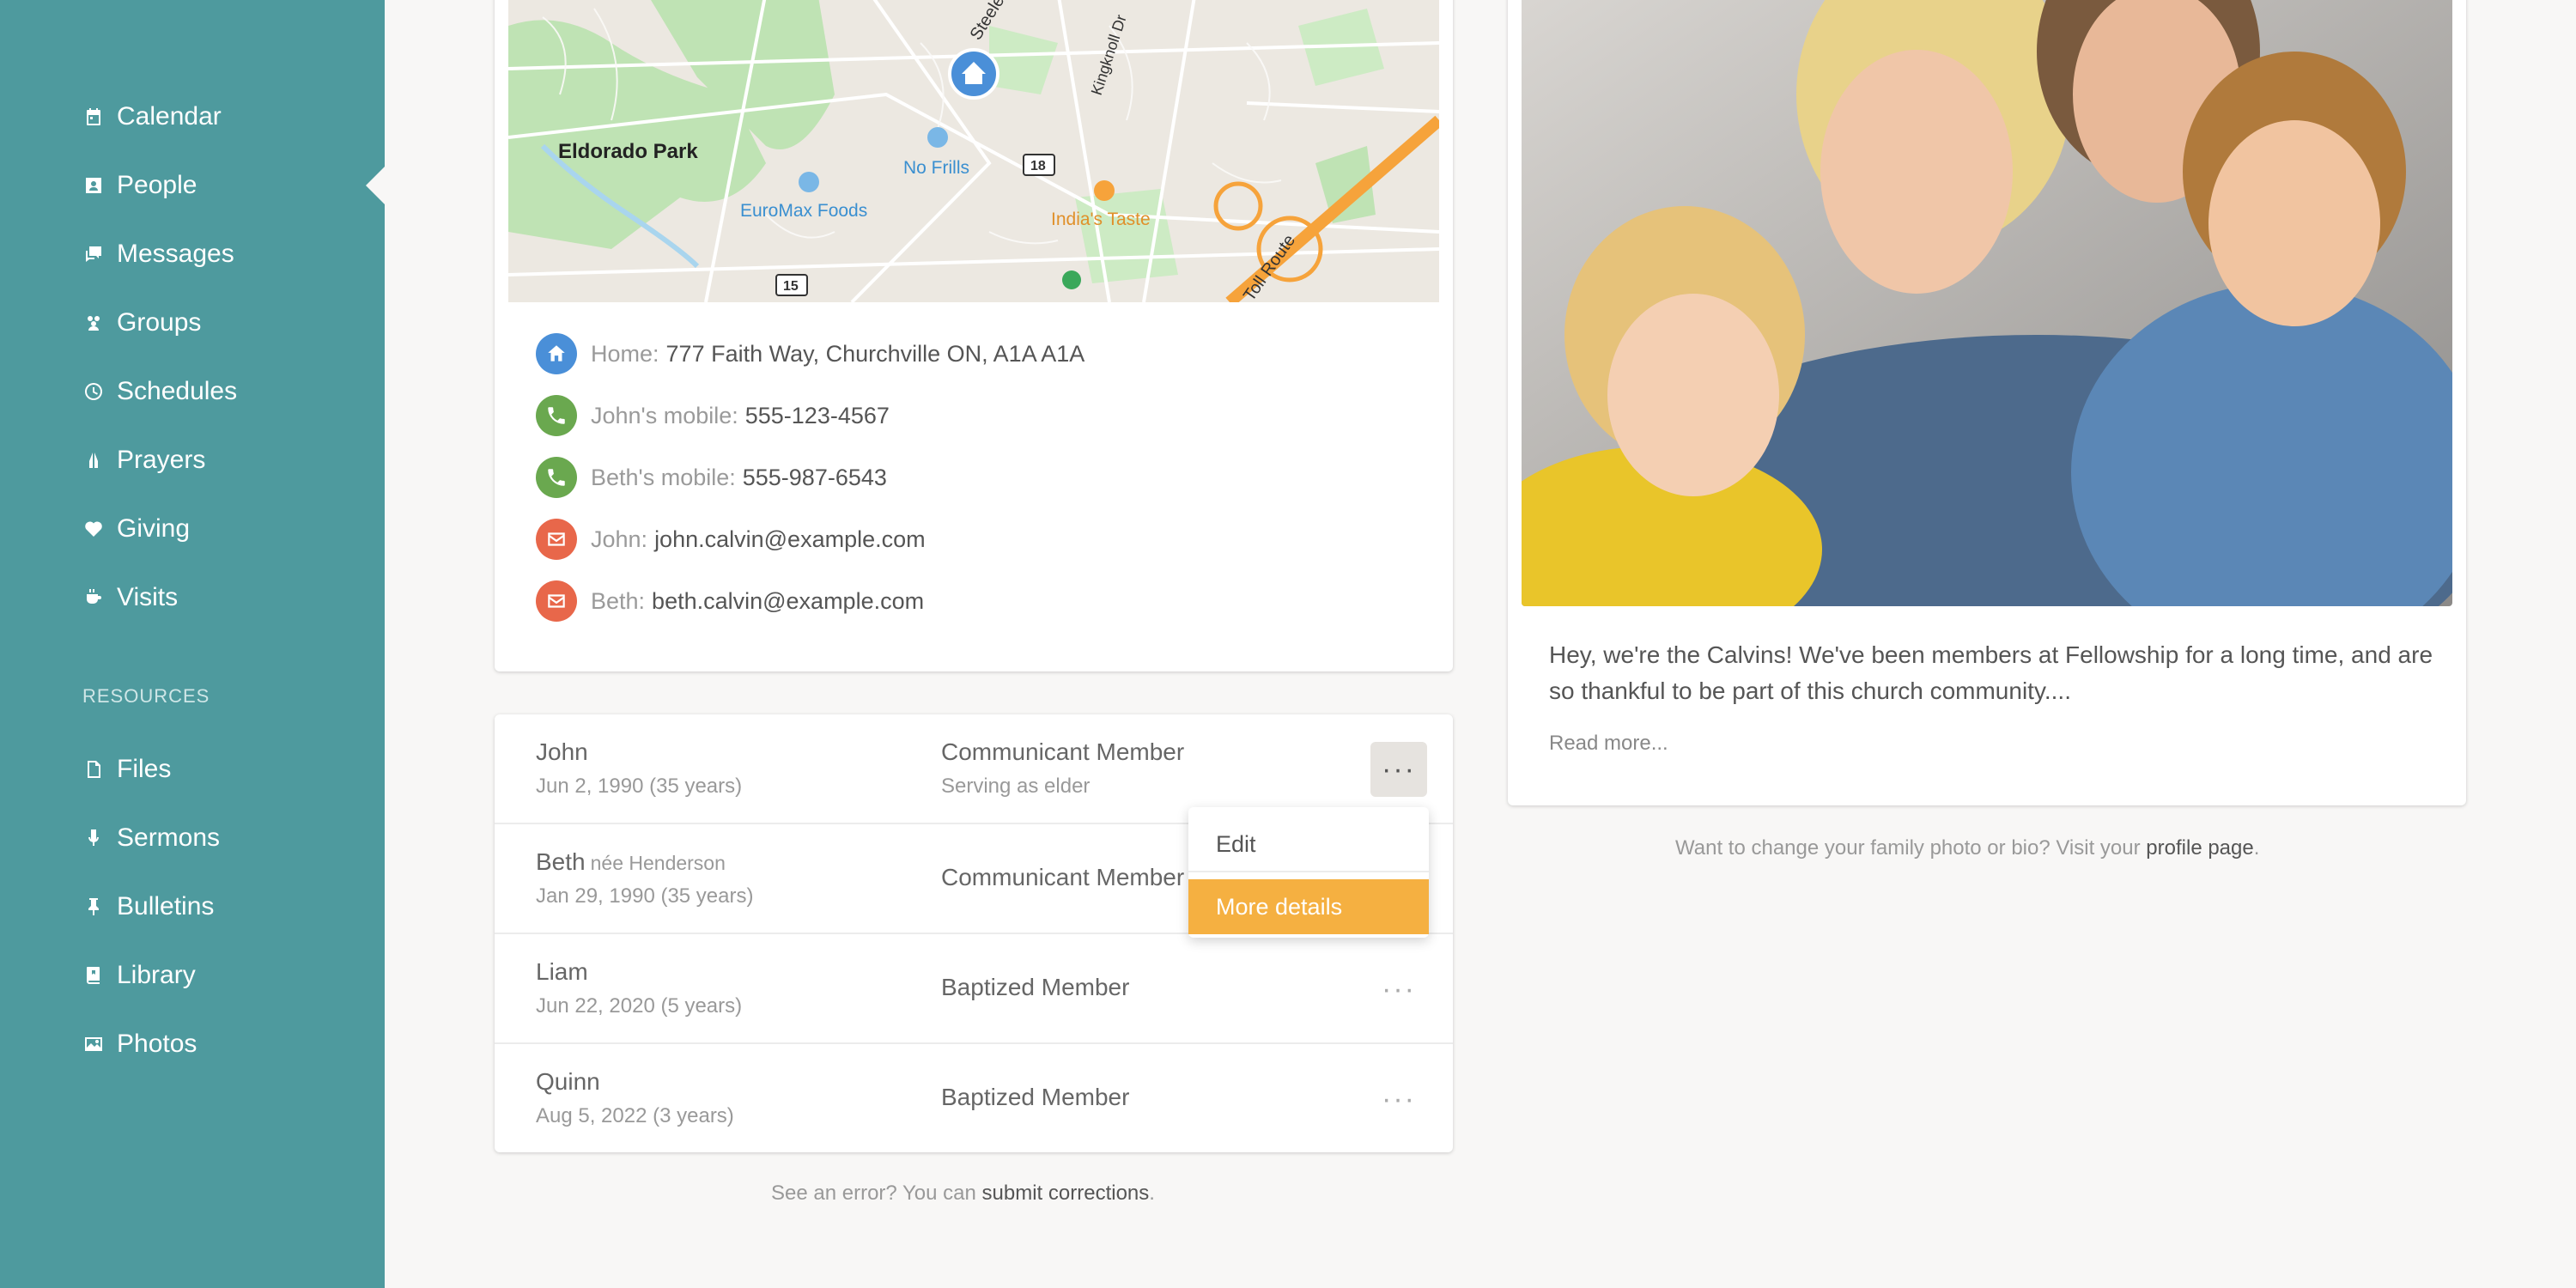 The height and width of the screenshot is (1288, 2576). What do you see at coordinates (788, 601) in the screenshot?
I see `contact-value: beth.calvin@example.com` at bounding box center [788, 601].